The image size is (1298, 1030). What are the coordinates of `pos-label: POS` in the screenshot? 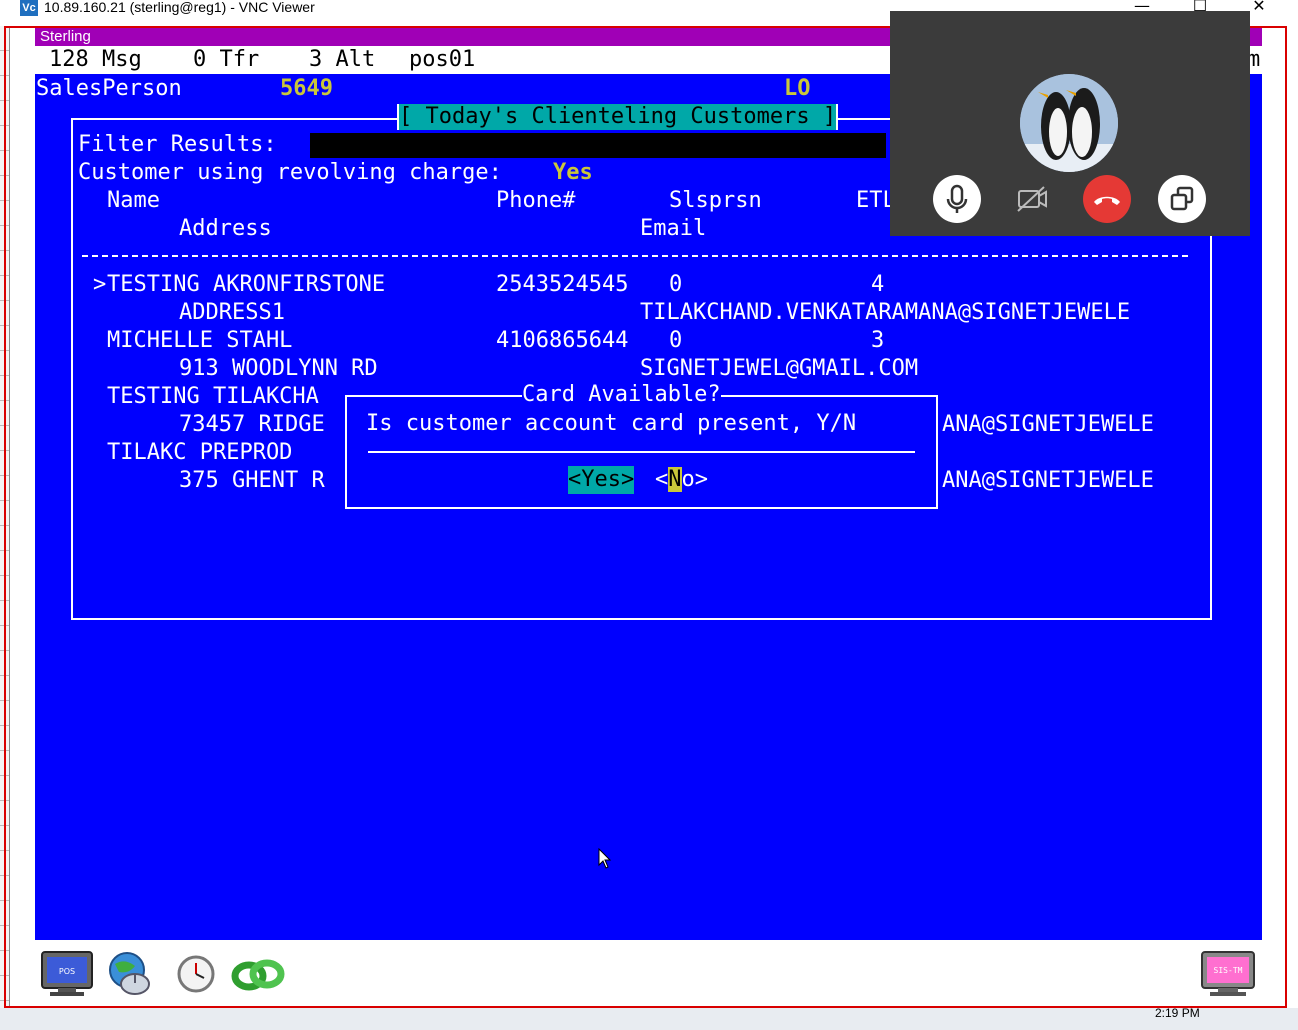 It's located at (67, 971).